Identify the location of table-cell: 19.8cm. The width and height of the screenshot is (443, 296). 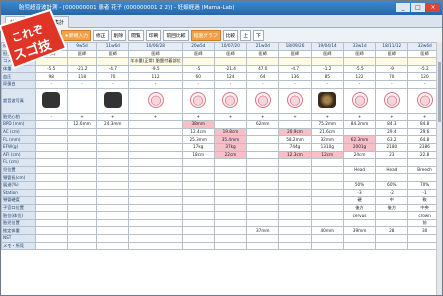
(230, 132).